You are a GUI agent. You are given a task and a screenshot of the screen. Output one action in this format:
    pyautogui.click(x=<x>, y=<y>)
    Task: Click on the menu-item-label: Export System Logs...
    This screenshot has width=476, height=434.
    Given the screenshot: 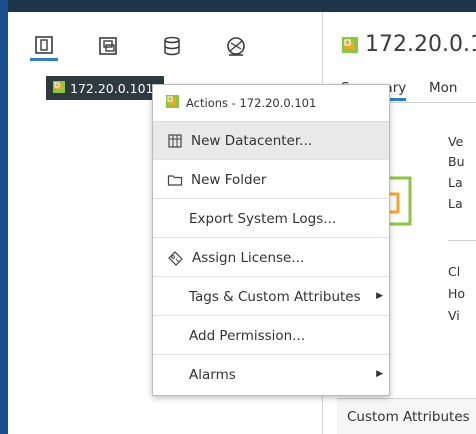 What is the action you would take?
    pyautogui.click(x=263, y=218)
    